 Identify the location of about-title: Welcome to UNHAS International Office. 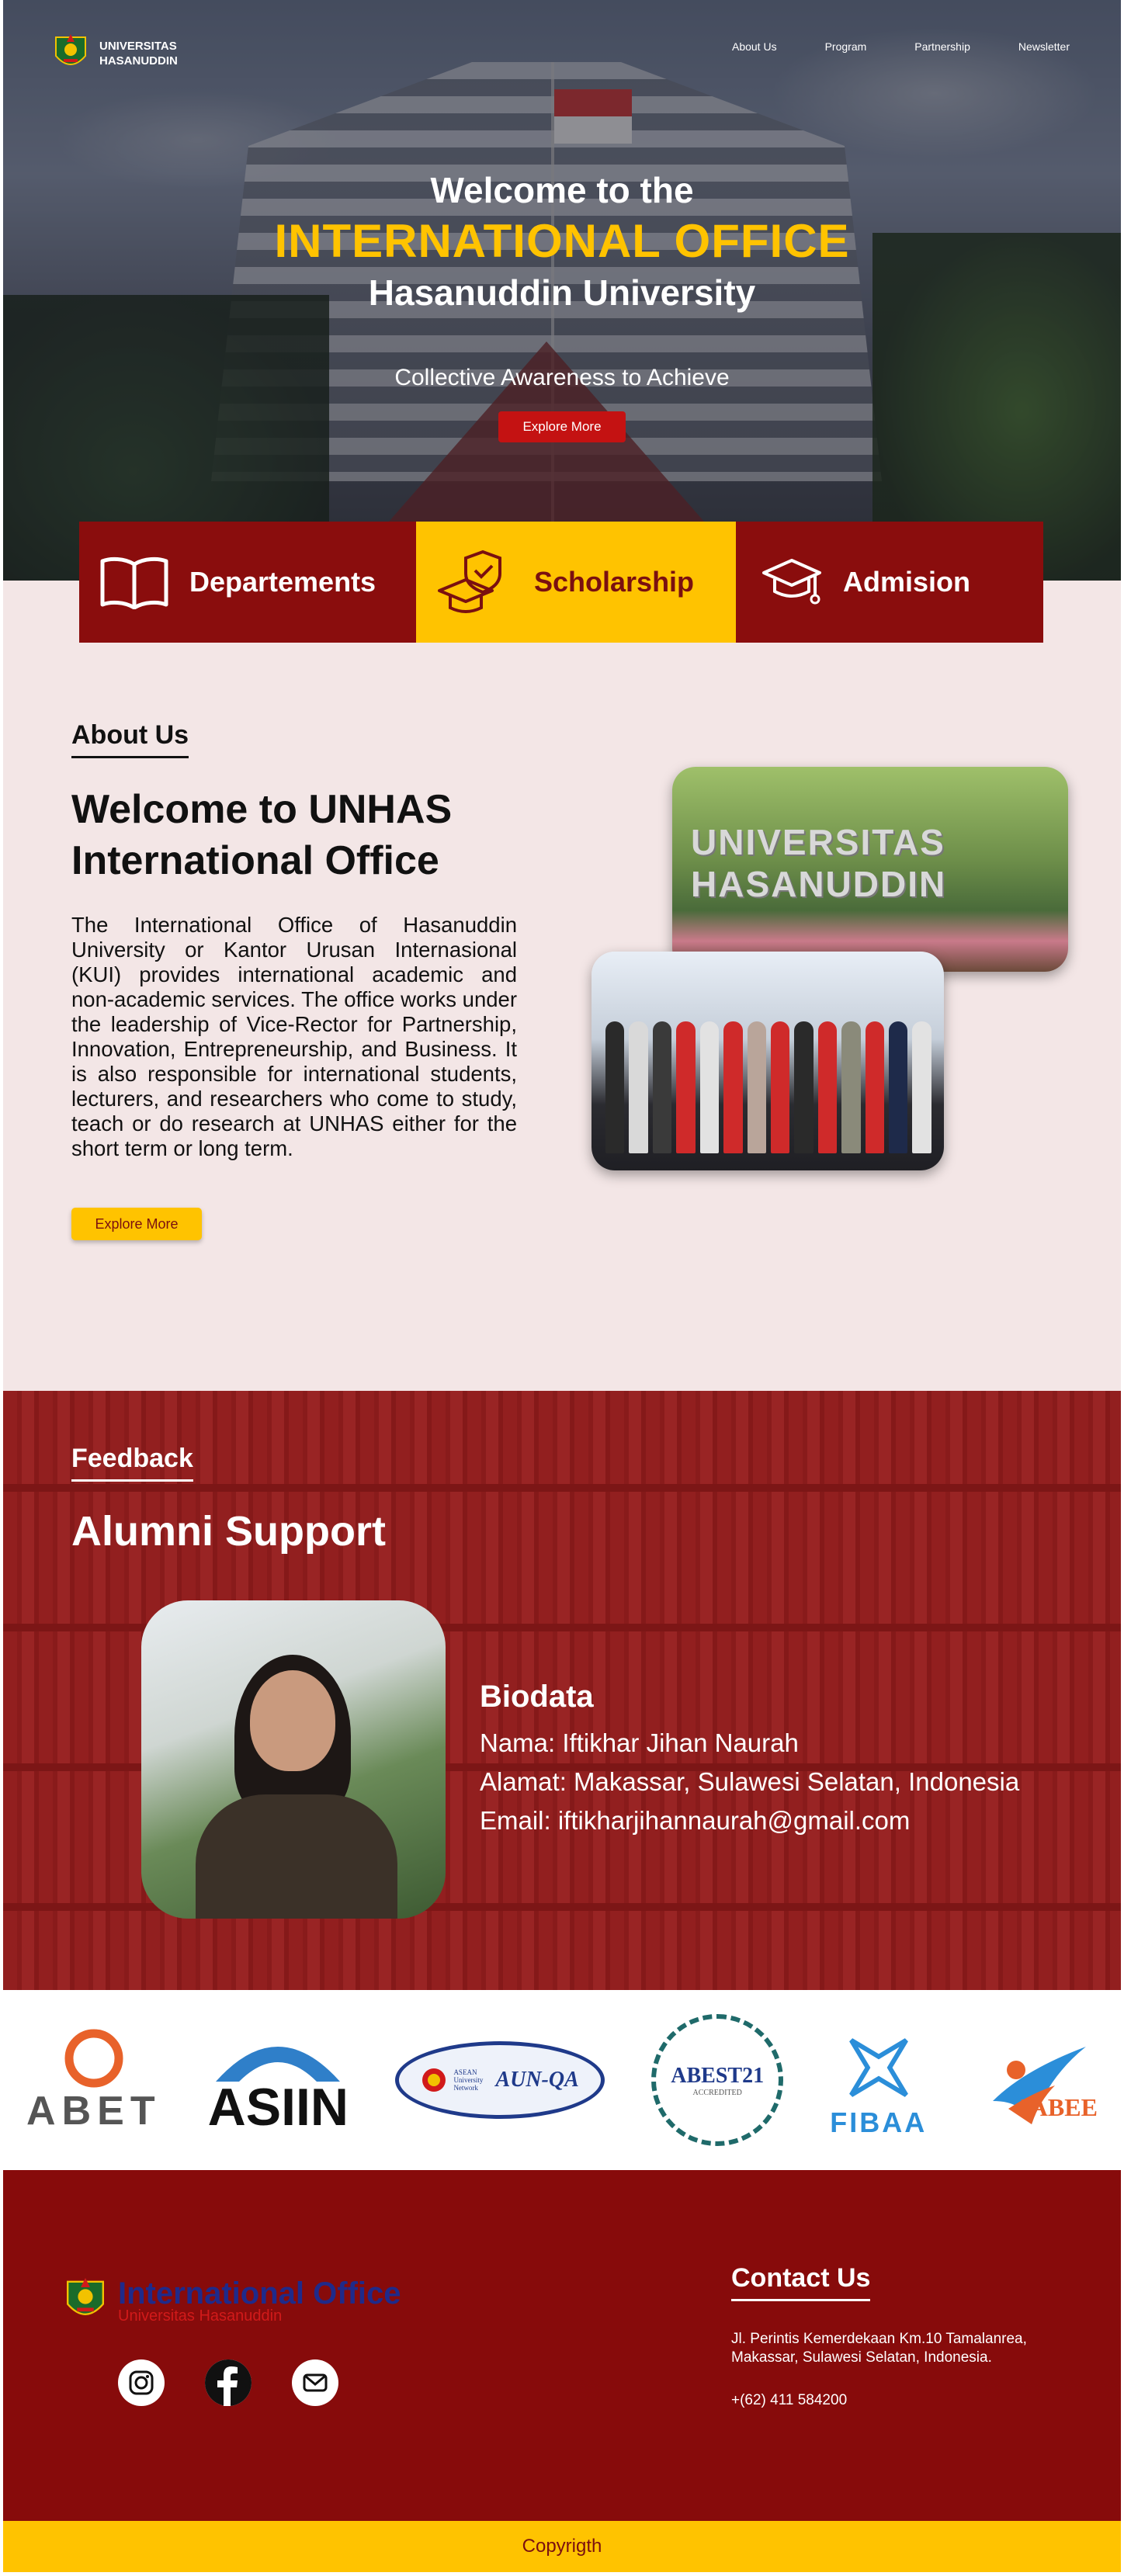
(304, 835).